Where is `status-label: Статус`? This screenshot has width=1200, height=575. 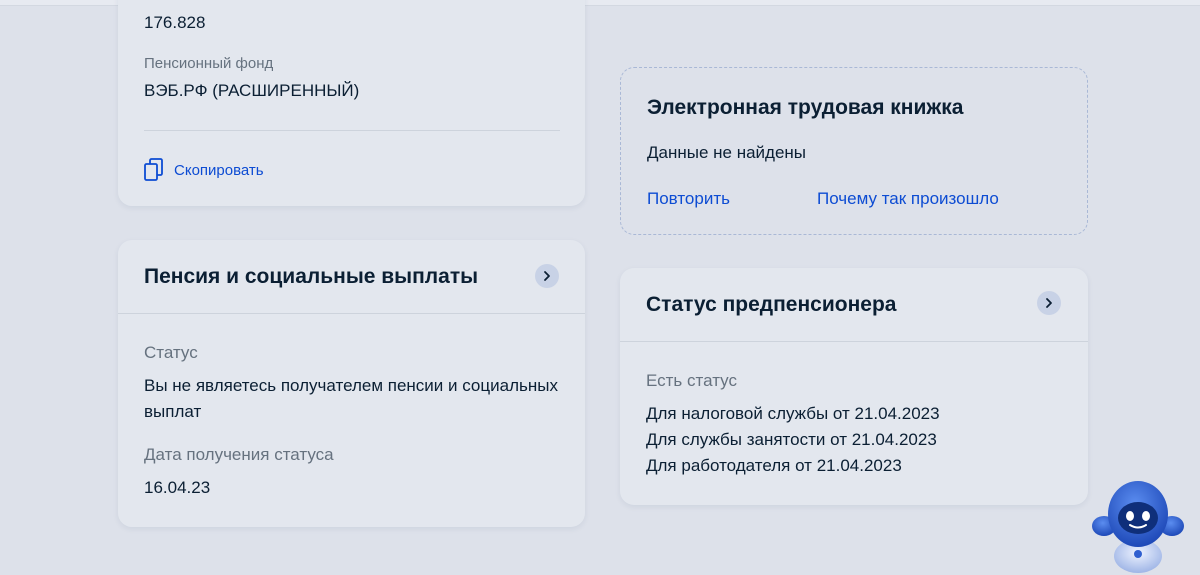
status-label: Статус is located at coordinates (171, 352).